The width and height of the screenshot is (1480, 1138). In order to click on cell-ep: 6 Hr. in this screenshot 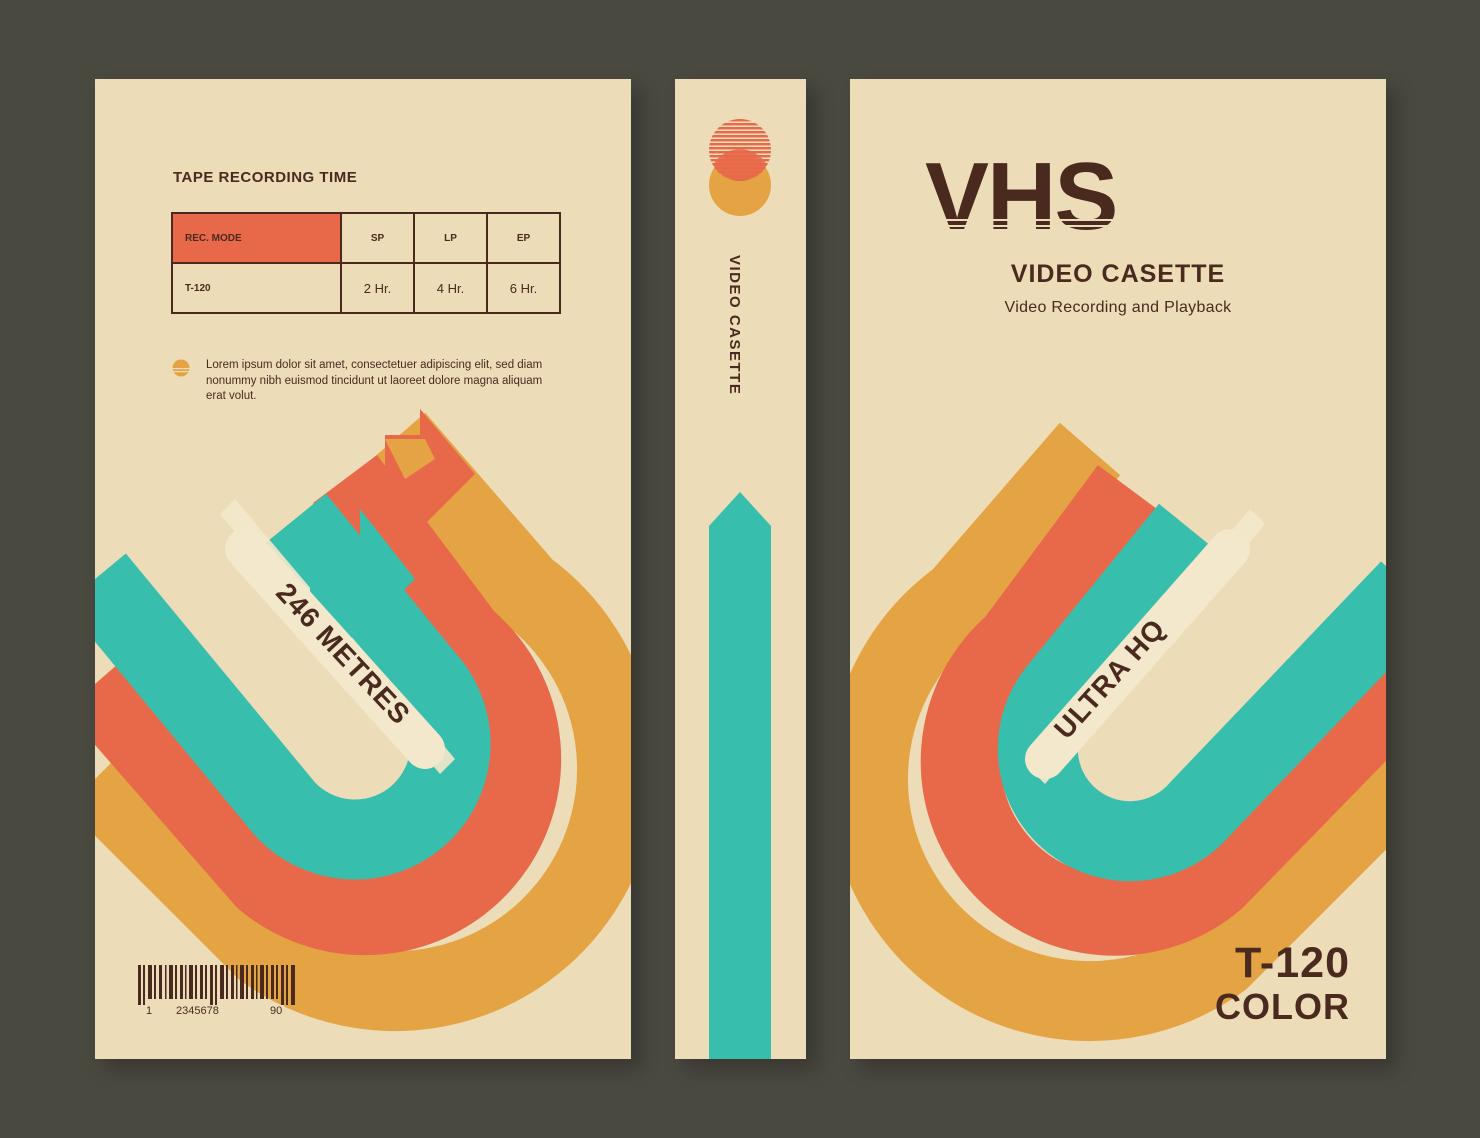, I will do `click(523, 288)`.